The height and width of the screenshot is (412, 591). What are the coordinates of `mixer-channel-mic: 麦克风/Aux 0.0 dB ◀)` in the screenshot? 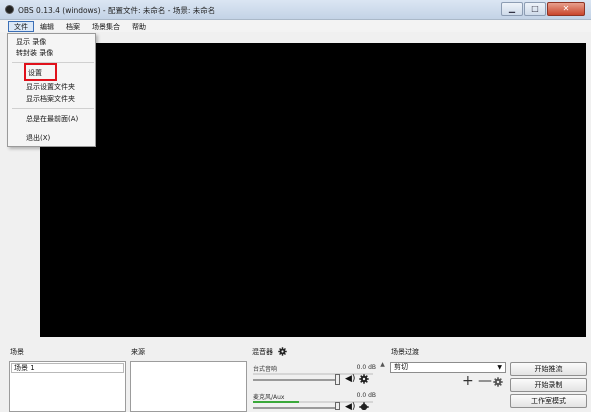 It's located at (314, 402).